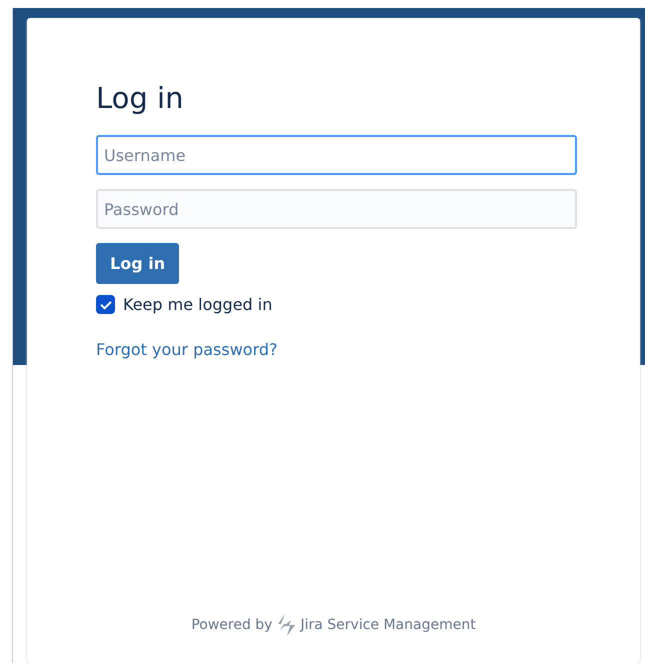 This screenshot has width=645, height=671. I want to click on keep-logged-in-checkbox, so click(105, 304).